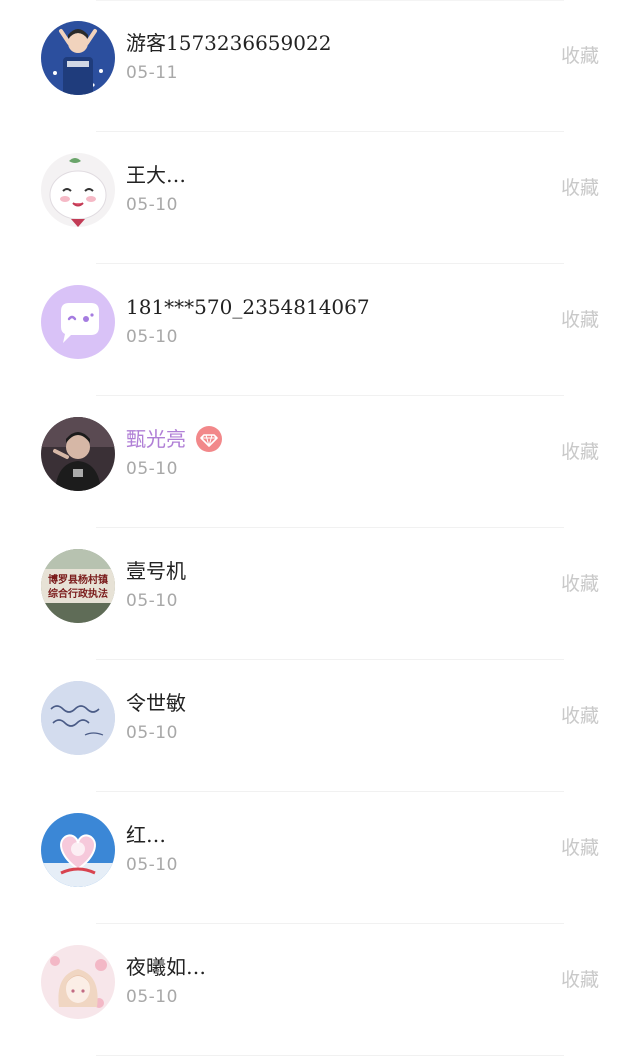 This screenshot has height=1060, width=640. I want to click on photo-avatar-blue, so click(78, 58).